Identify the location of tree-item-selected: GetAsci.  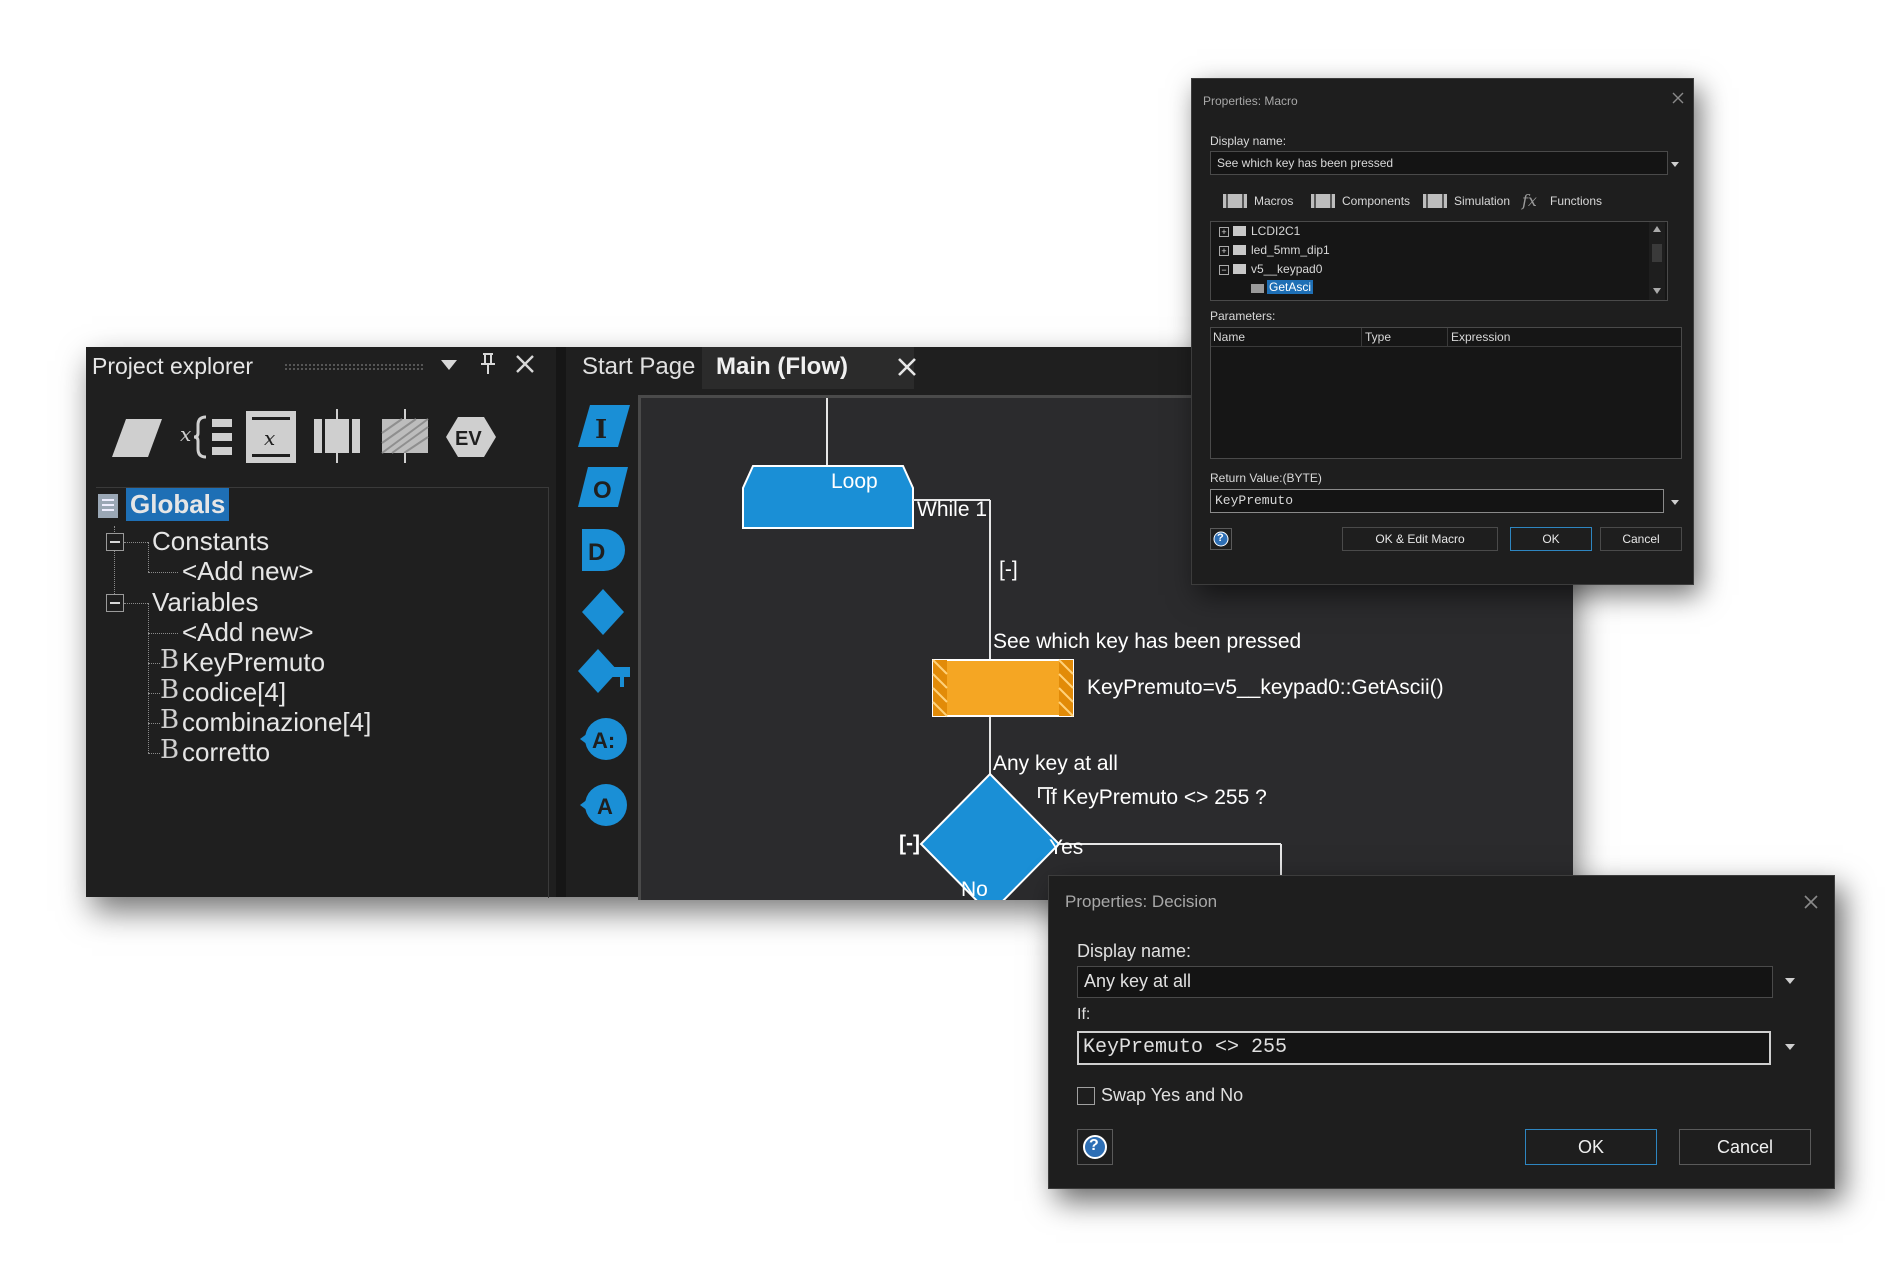
(1290, 287).